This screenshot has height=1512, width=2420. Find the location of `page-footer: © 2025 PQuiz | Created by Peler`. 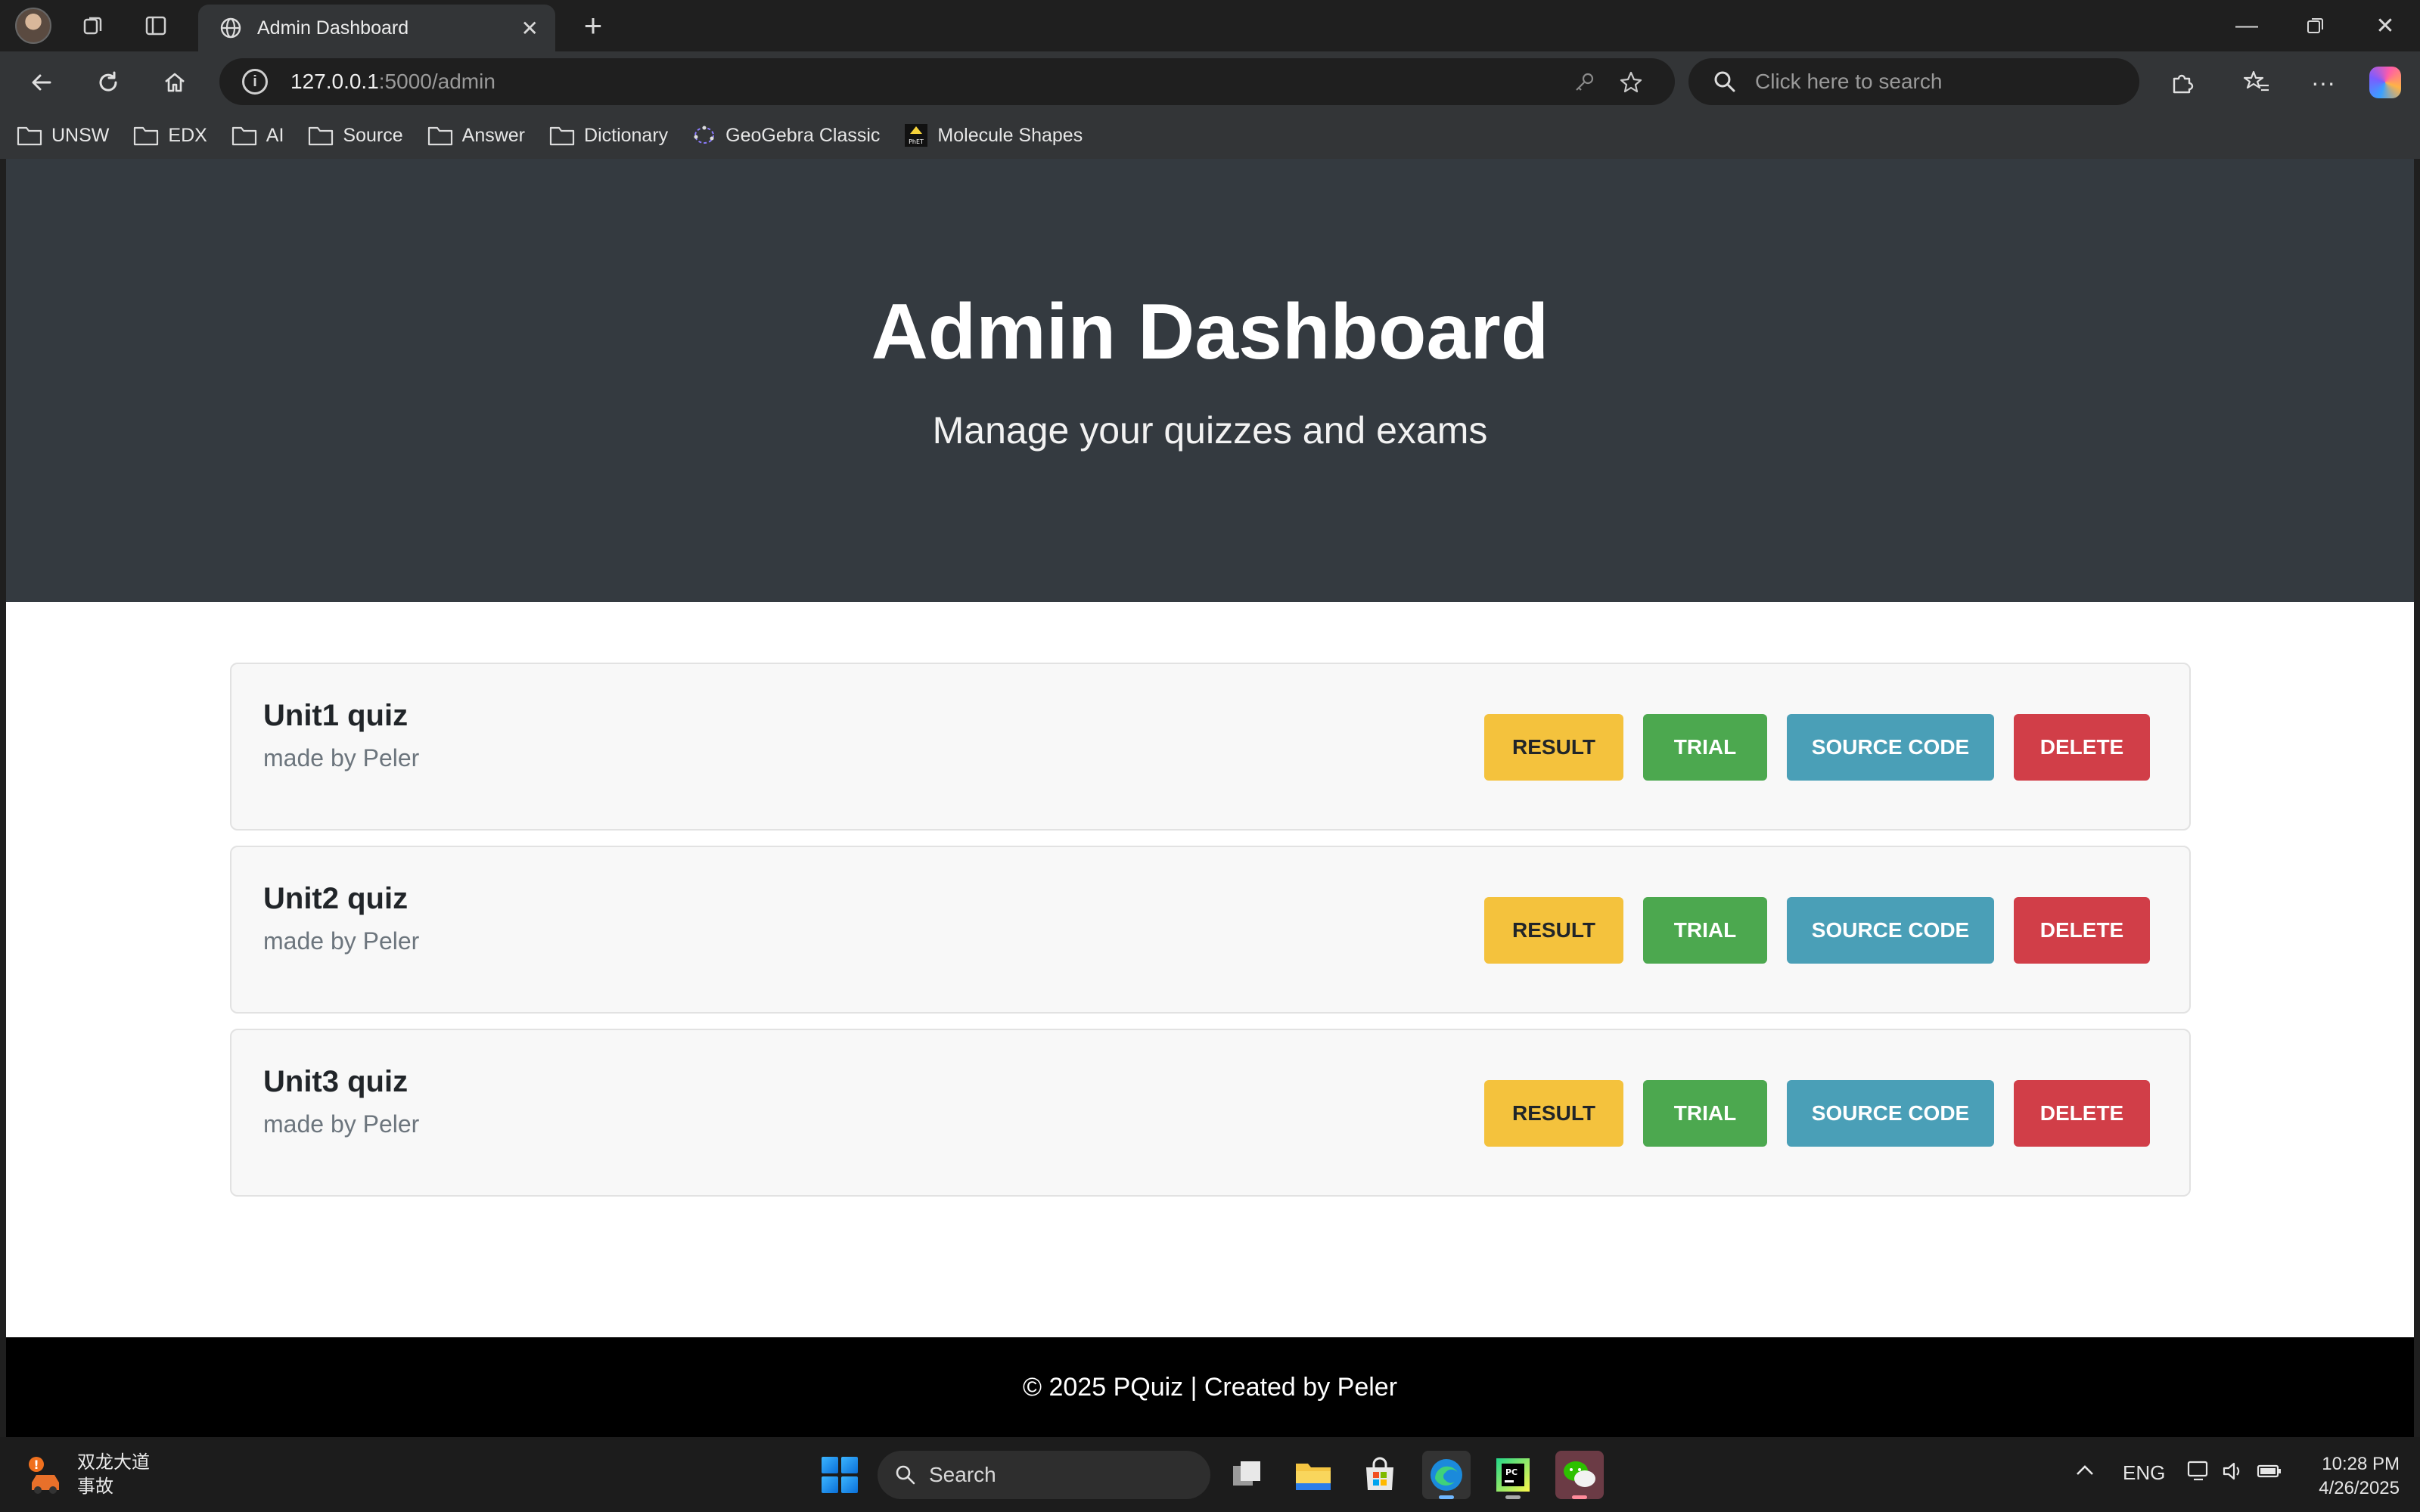

page-footer: © 2025 PQuiz | Created by Peler is located at coordinates (1210, 1387).